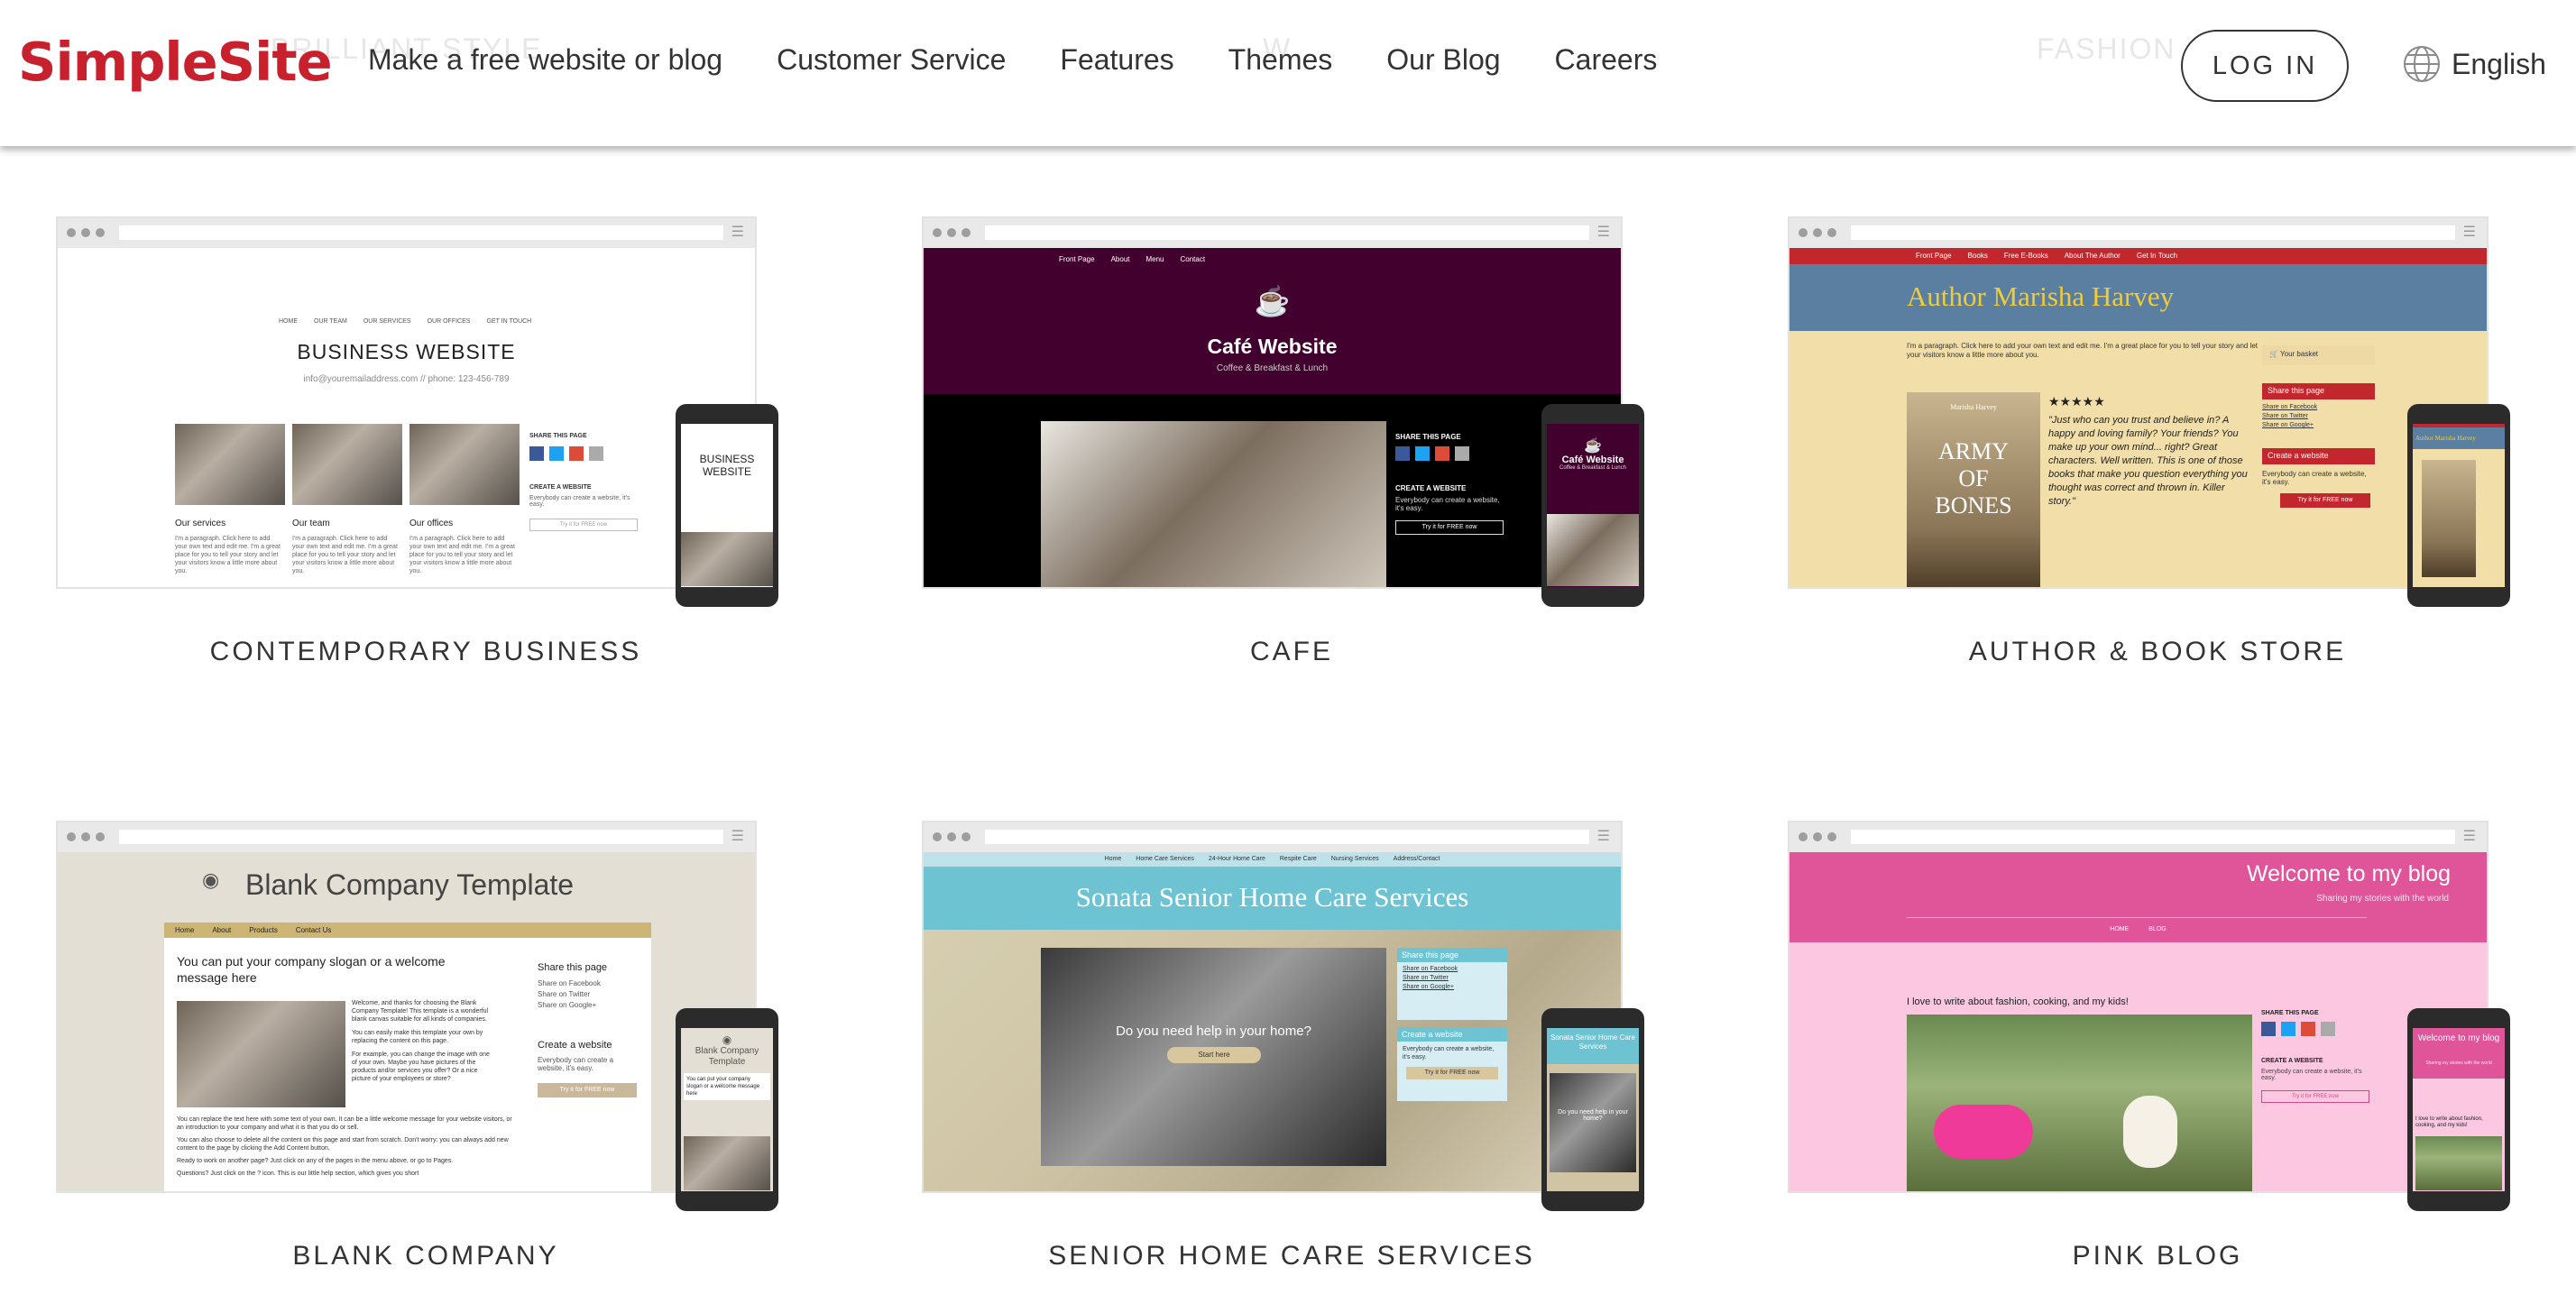 This screenshot has height=1313, width=2576. Describe the element at coordinates (1417, 859) in the screenshot. I see `site-nav-item: Address/Contact` at that location.